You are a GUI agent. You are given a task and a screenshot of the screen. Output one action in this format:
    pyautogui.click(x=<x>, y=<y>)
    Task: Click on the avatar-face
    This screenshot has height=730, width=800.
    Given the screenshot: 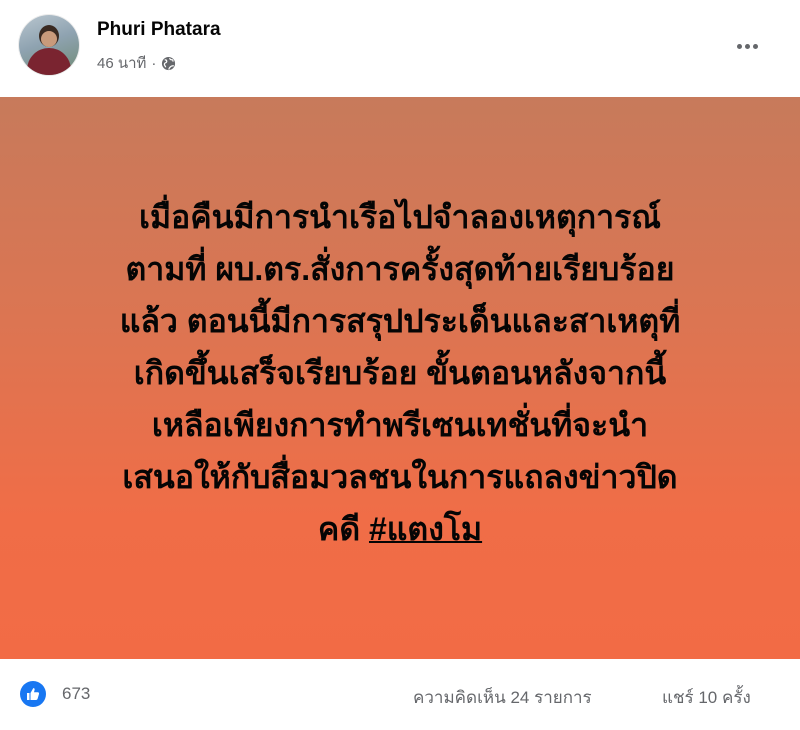 What is the action you would take?
    pyautogui.click(x=49, y=39)
    